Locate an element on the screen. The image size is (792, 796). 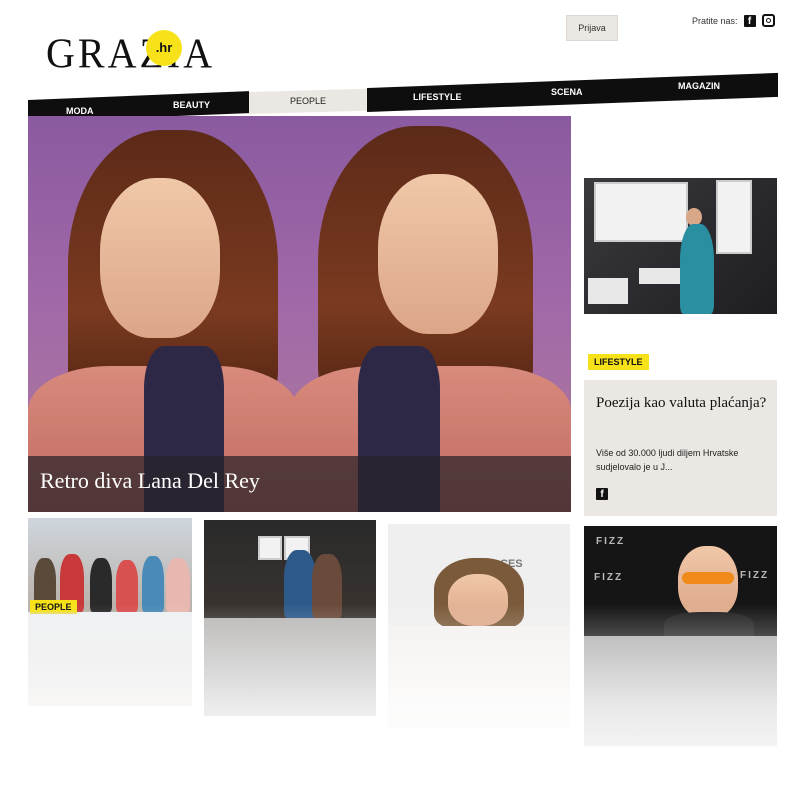
nav-item-magazin: MAGAZIN is located at coordinates (699, 86).